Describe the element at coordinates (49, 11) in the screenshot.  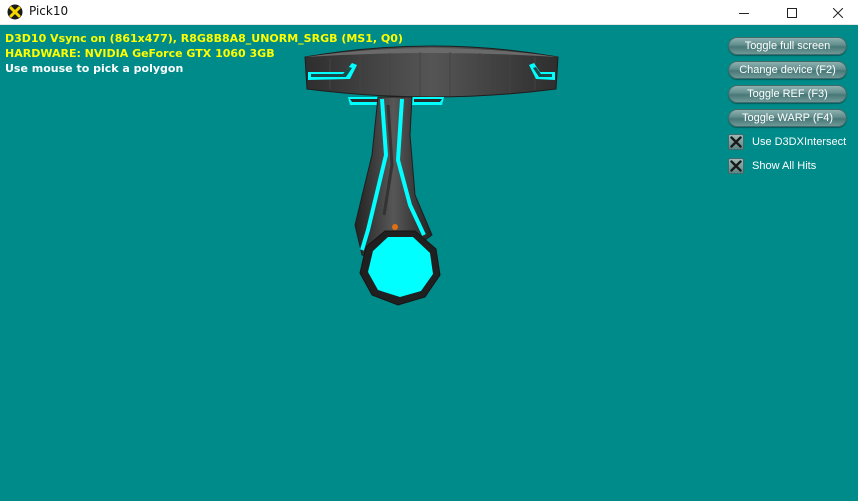
I see `window-title: Pick10` at that location.